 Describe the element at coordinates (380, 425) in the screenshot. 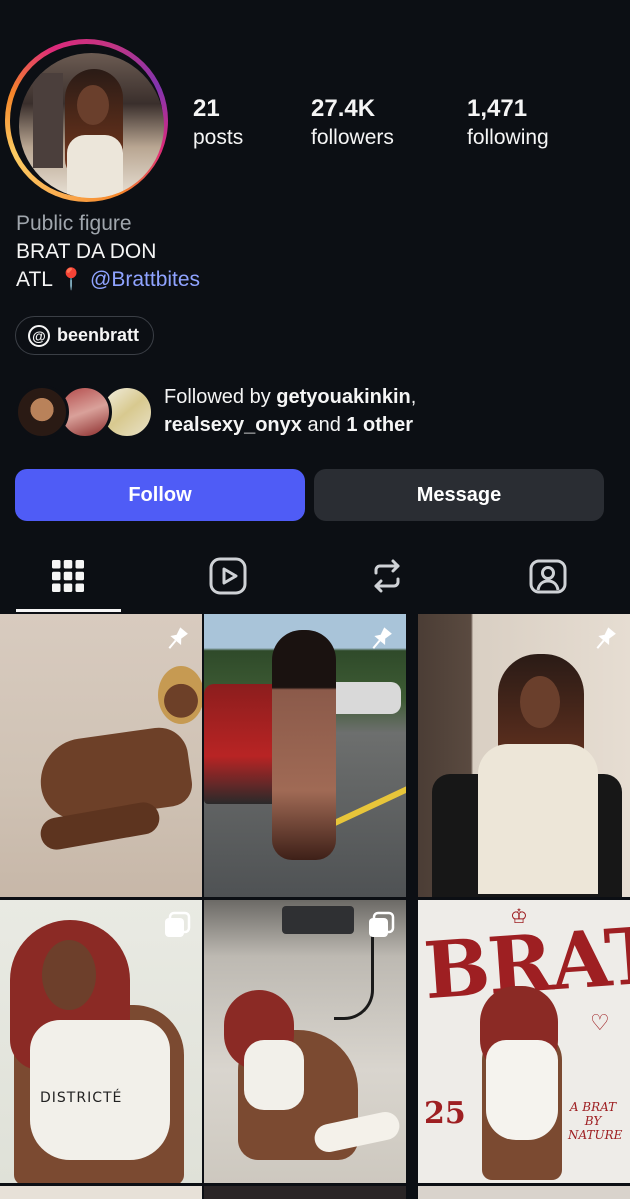

I see `mutual-others: 1 other` at that location.